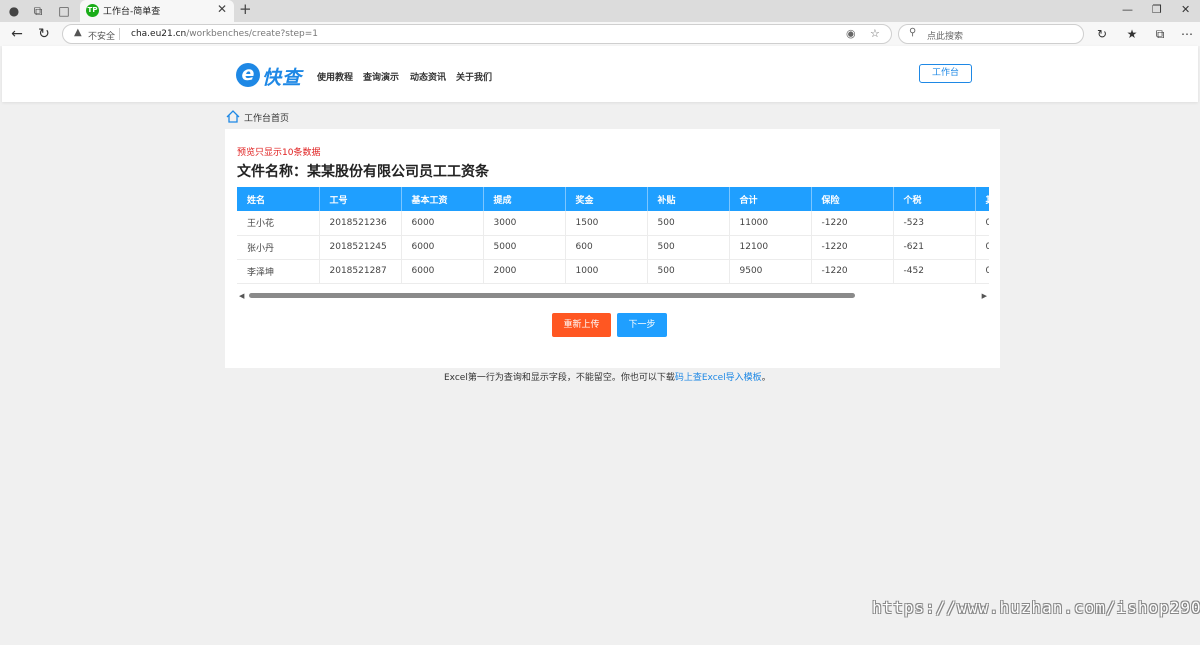  What do you see at coordinates (606, 247) in the screenshot?
I see `table-cell: 600` at bounding box center [606, 247].